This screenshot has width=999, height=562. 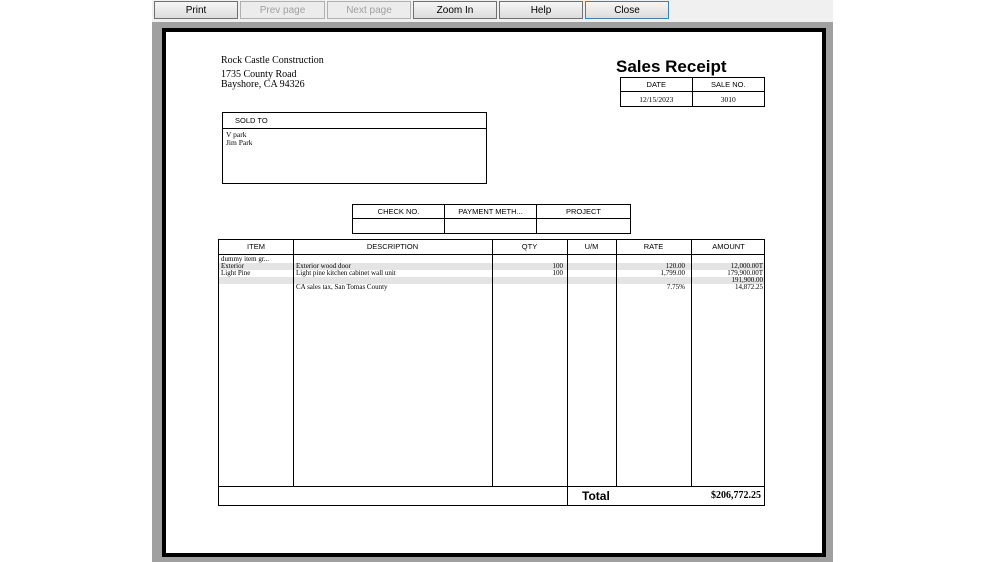 I want to click on document-title: Sales Receipt, so click(x=671, y=66).